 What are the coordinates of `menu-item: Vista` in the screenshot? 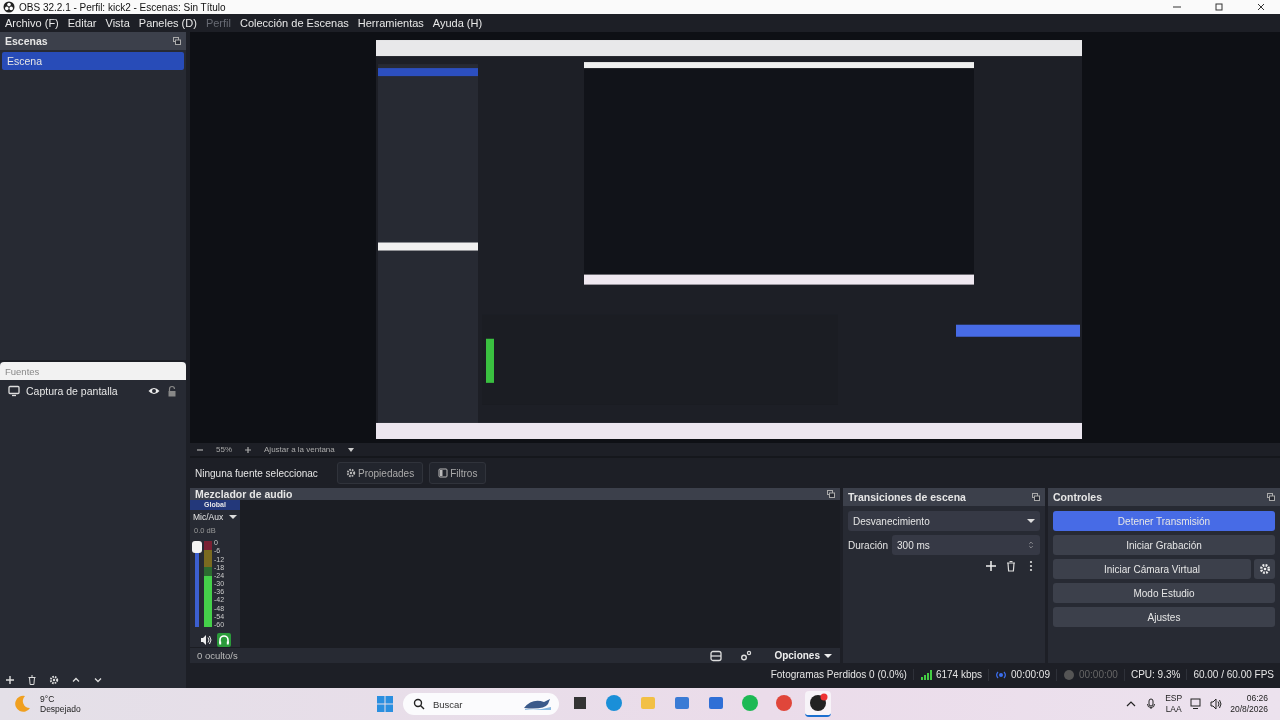 It's located at (117, 23).